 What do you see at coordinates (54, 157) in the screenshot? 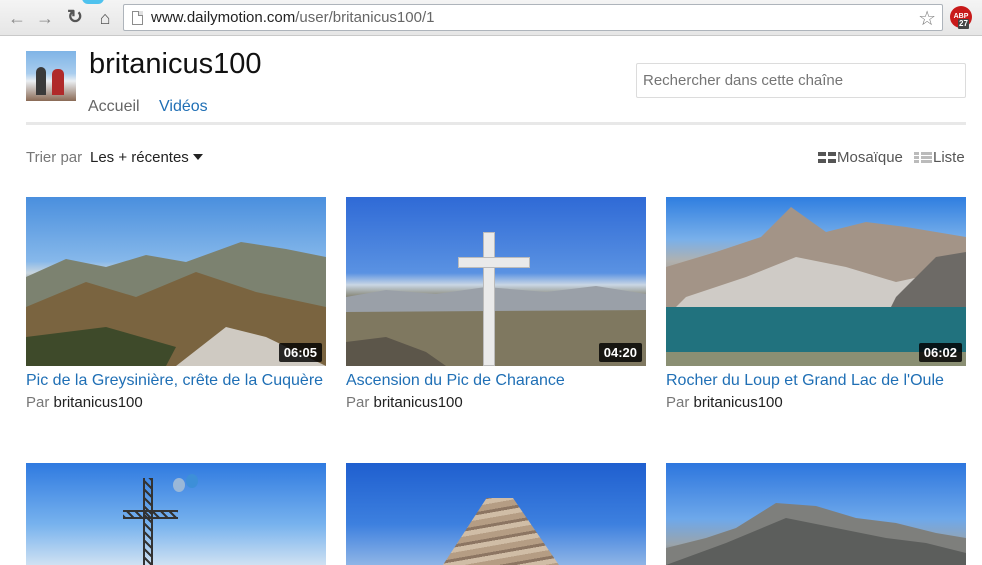
I see `sort-label: Trier par` at bounding box center [54, 157].